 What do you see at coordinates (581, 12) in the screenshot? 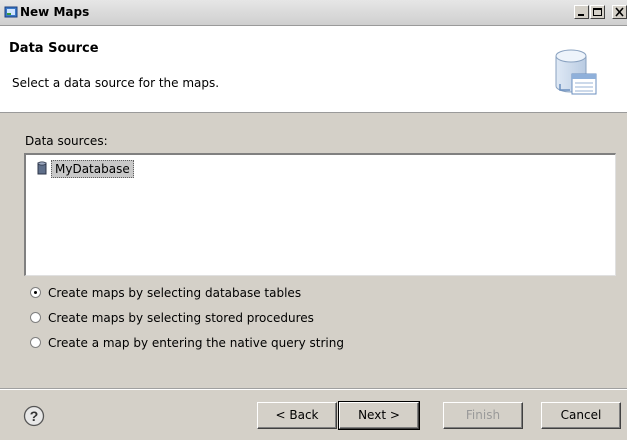
I see `minimize-button` at bounding box center [581, 12].